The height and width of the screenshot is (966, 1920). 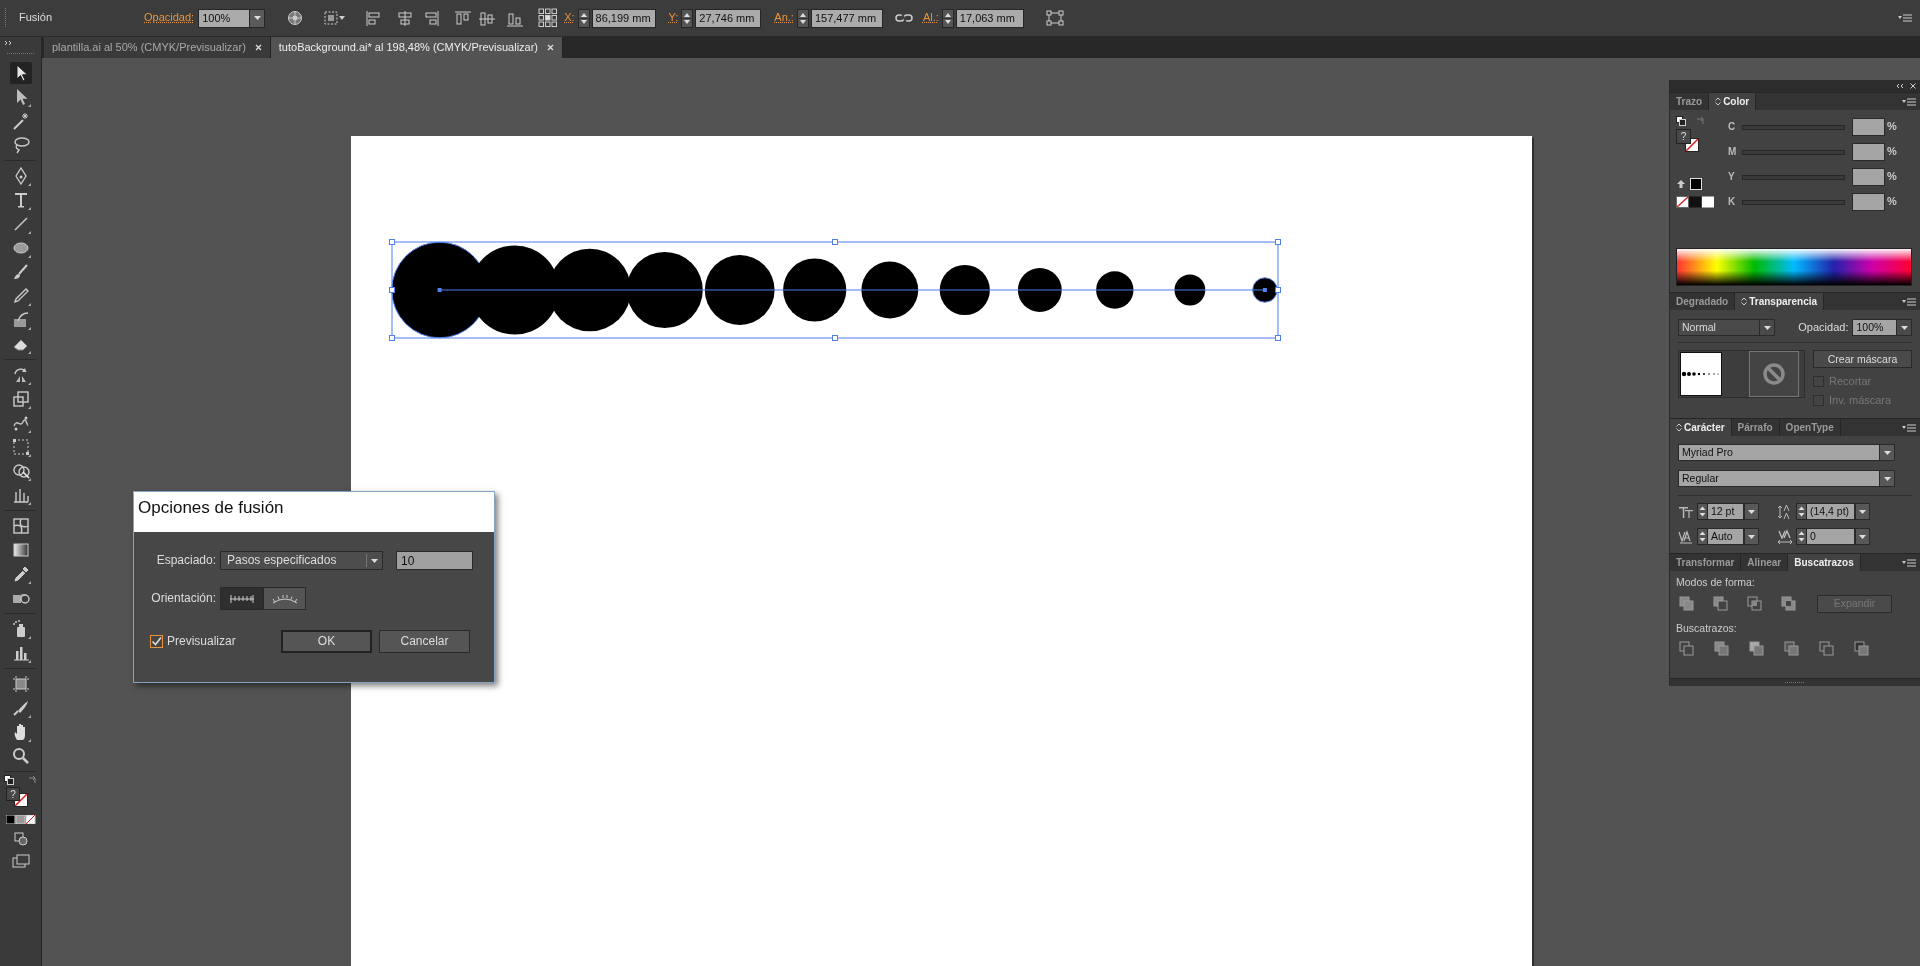 I want to click on create-mask-button: Crear máscara, so click(x=1862, y=359).